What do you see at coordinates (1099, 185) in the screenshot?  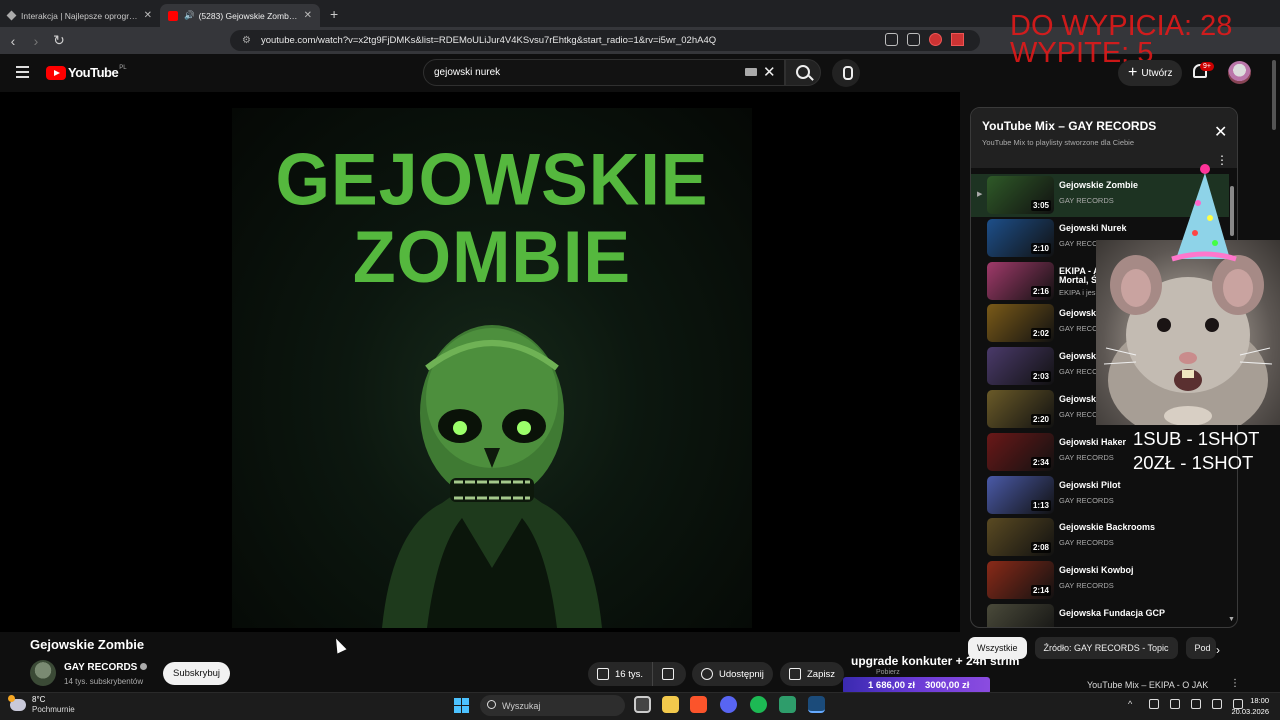 I see `playlist-item-title: Gejowskie Zombie` at bounding box center [1099, 185].